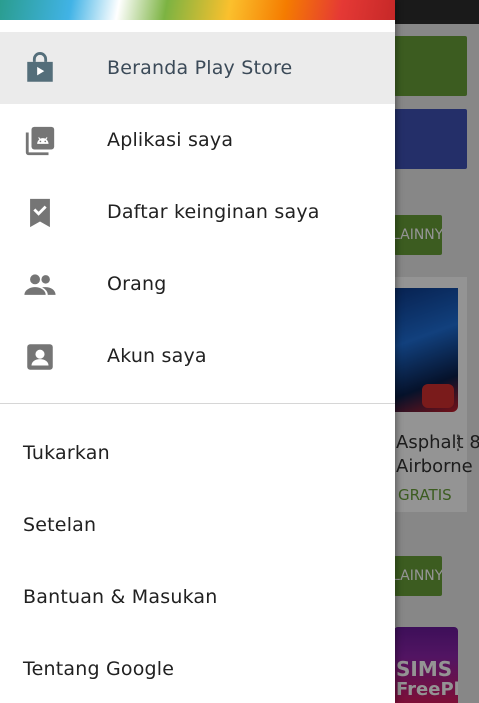 The width and height of the screenshot is (479, 703). What do you see at coordinates (197, 10) in the screenshot?
I see `drawer-header-banner` at bounding box center [197, 10].